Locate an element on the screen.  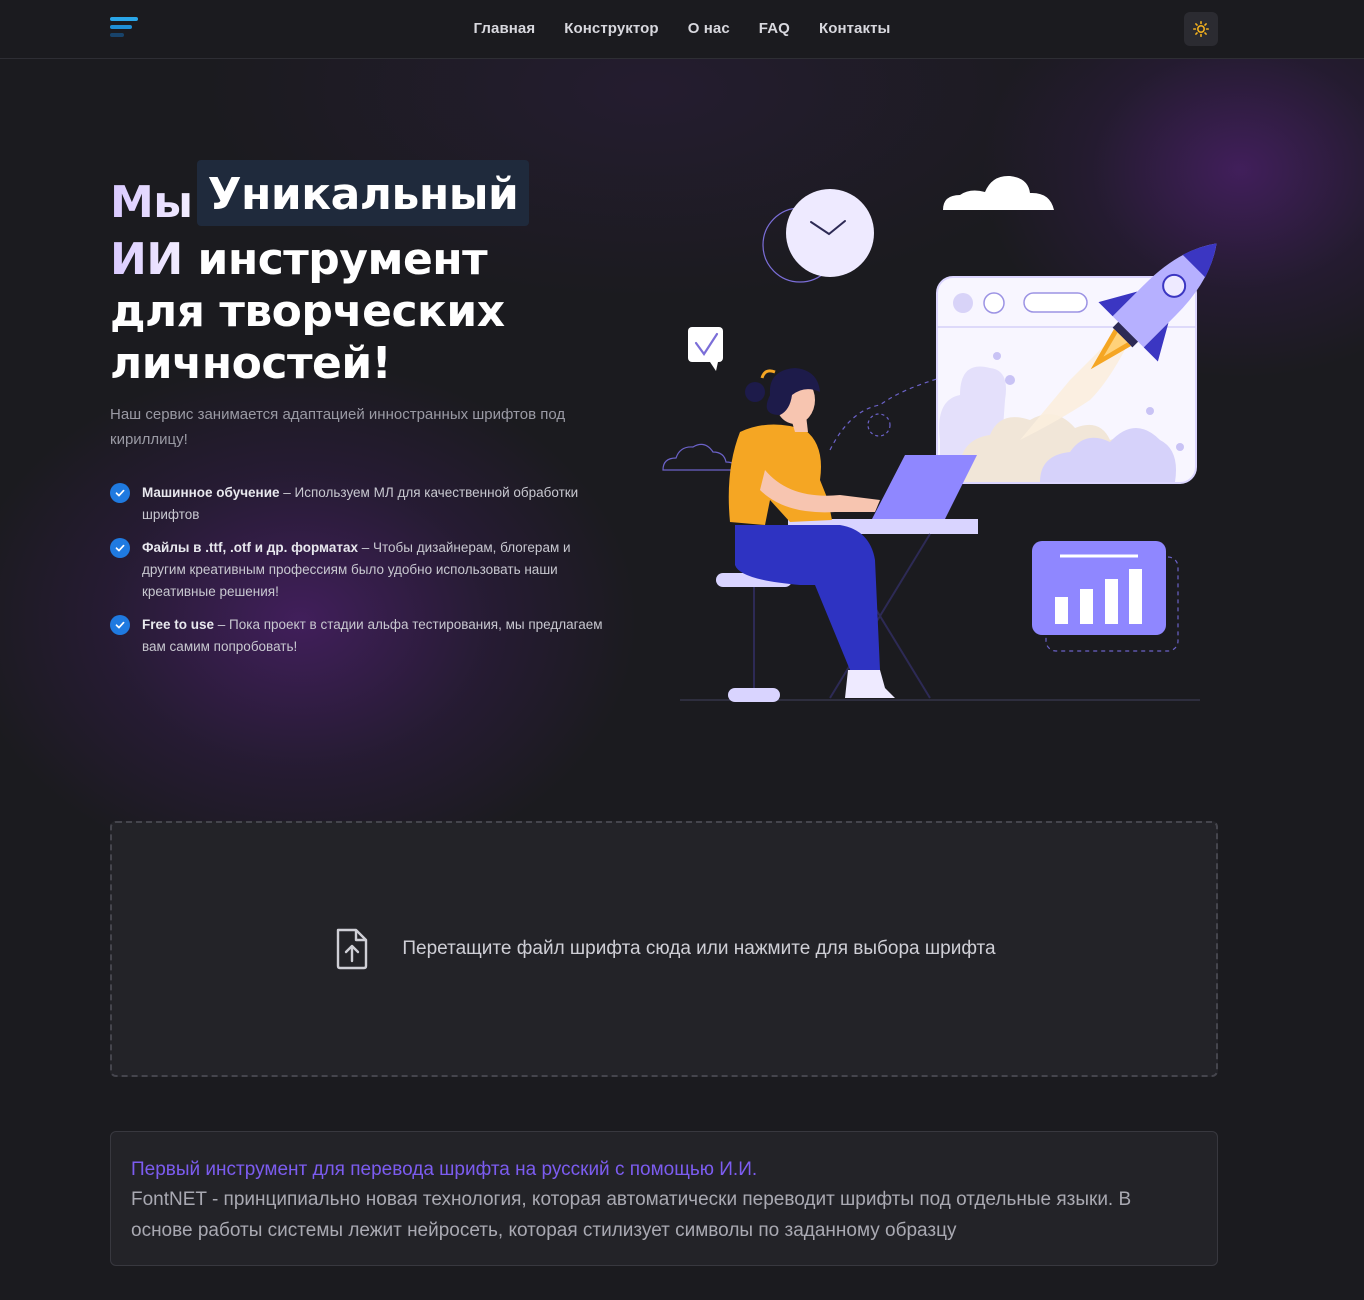
feature-title: Машинное обучение is located at coordinates (211, 492).